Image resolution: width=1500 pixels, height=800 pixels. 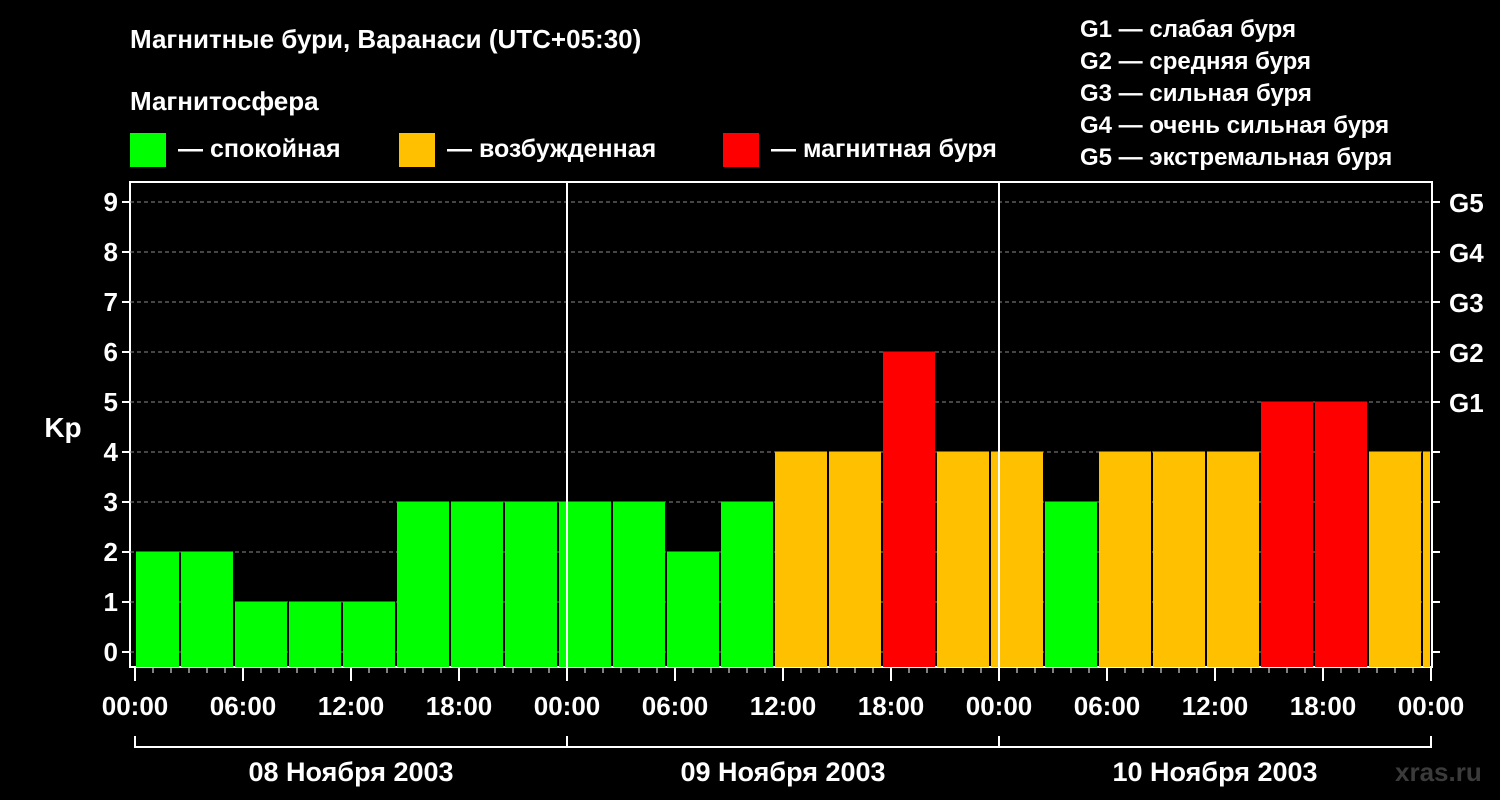 What do you see at coordinates (567, 706) in the screenshot?
I see `x-tick-label-4: 00:00` at bounding box center [567, 706].